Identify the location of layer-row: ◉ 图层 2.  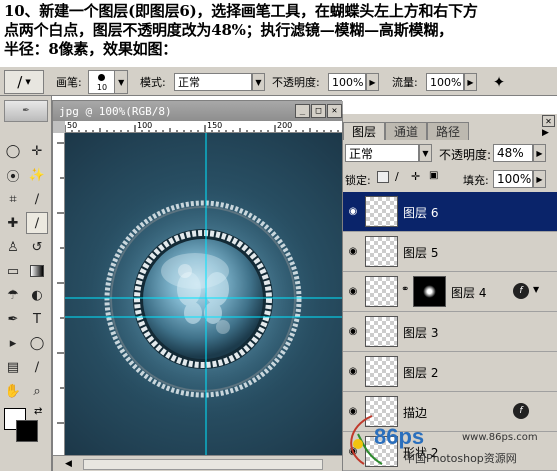
(450, 372).